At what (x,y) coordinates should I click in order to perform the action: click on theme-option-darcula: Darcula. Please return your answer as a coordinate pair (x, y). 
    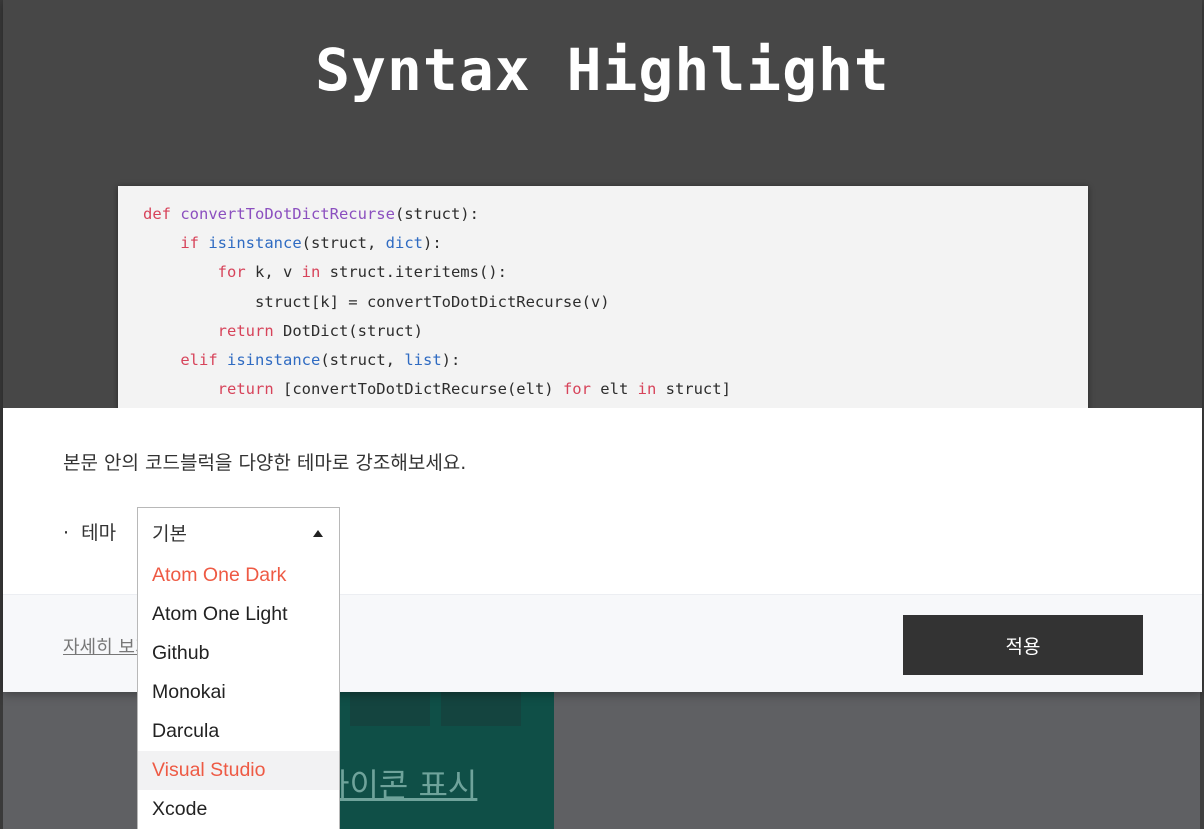
    Looking at the image, I should click on (238, 731).